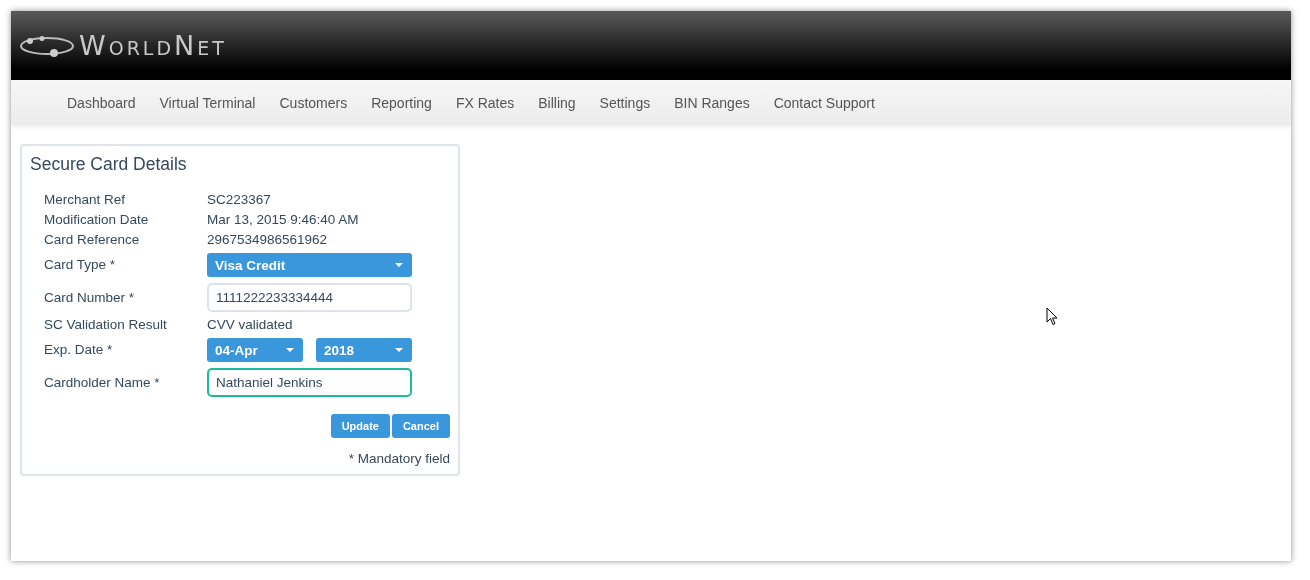  I want to click on nav-link: Customers, so click(313, 102).